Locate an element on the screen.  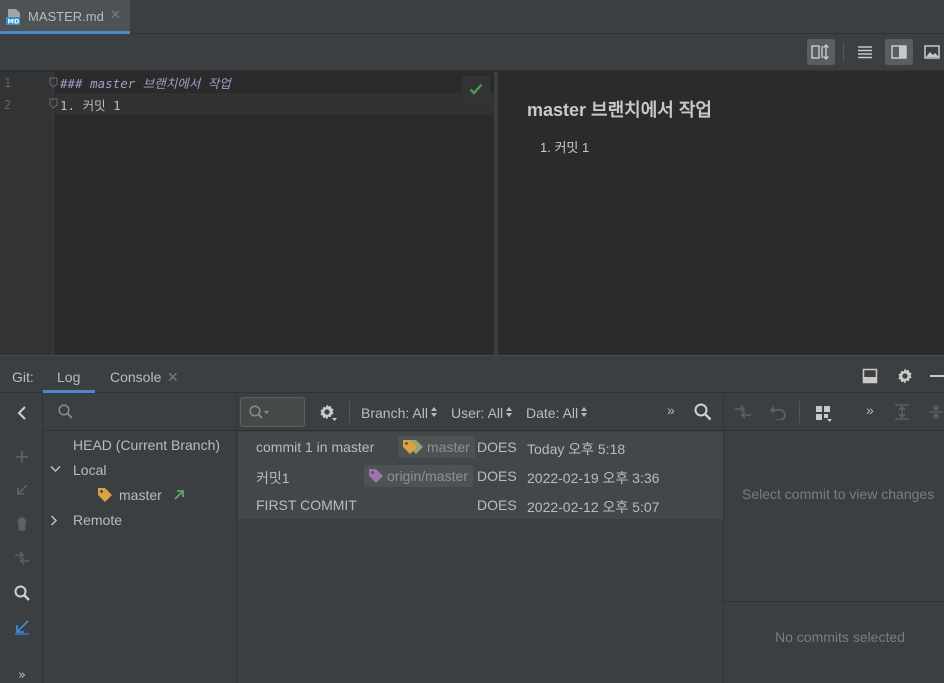
compare-branches-button is located at coordinates (22, 558).